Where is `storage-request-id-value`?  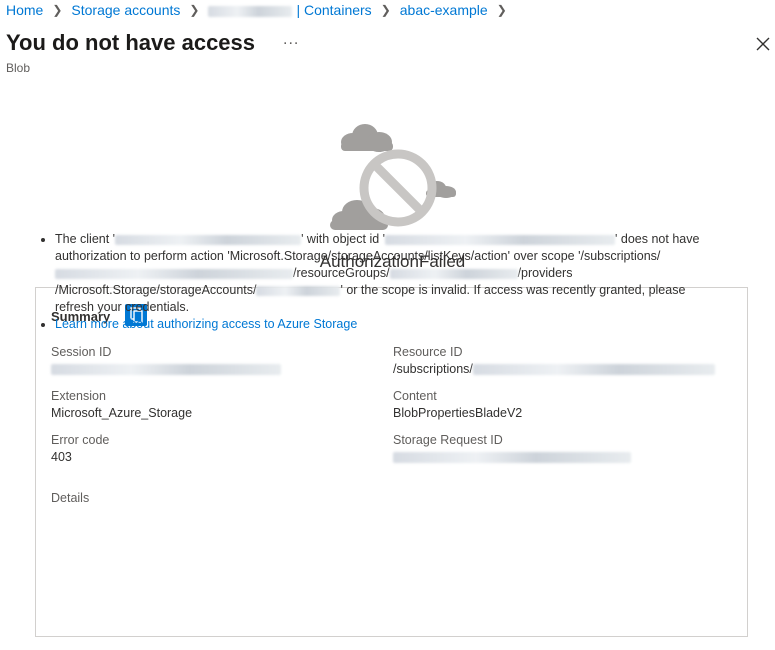 storage-request-id-value is located at coordinates (512, 457).